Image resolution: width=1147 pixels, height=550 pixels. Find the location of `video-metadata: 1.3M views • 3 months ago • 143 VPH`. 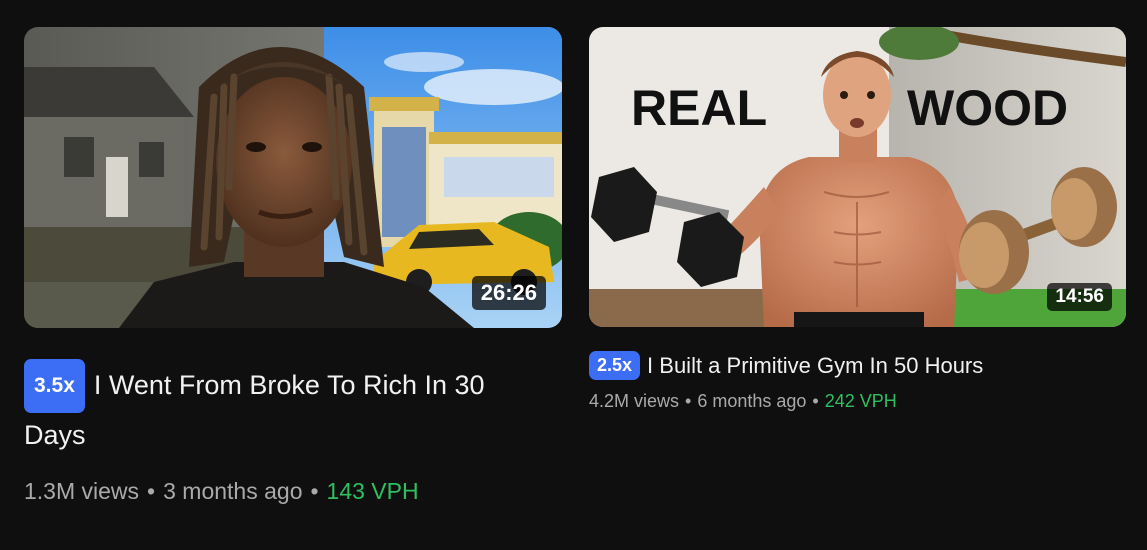

video-metadata: 1.3M views • 3 months ago • 143 VPH is located at coordinates (293, 491).